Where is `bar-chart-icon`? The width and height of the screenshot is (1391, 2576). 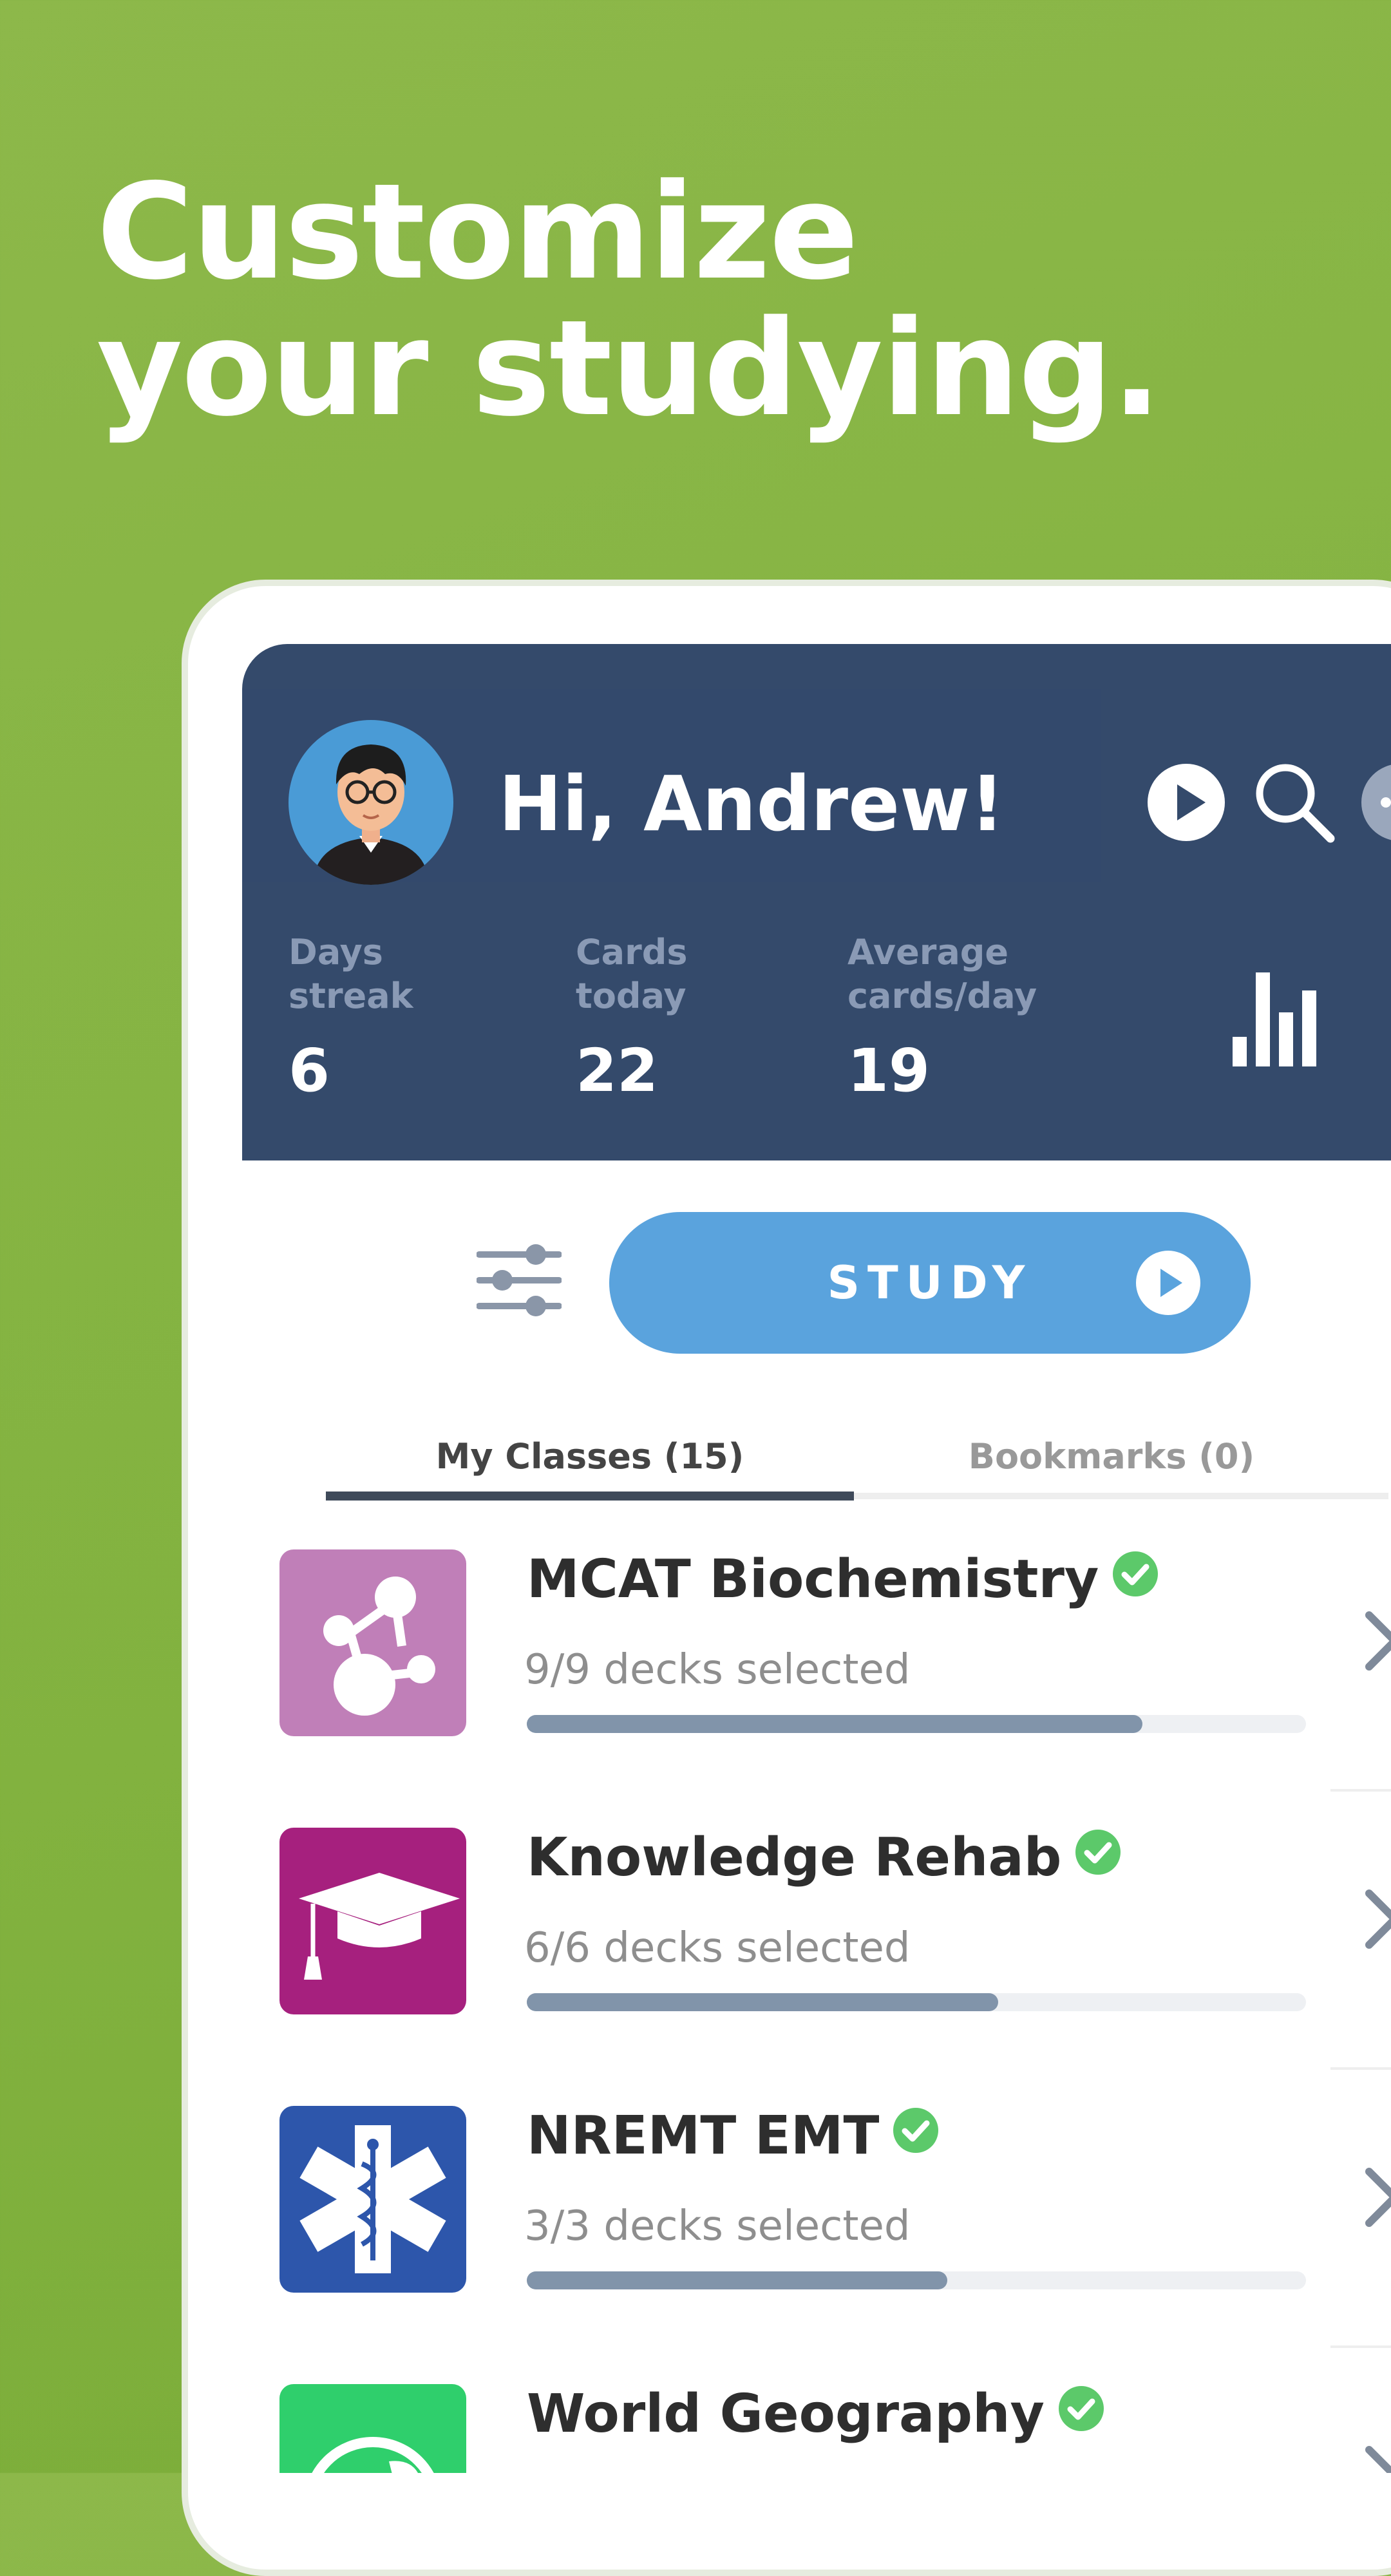
bar-chart-icon is located at coordinates (1275, 1020).